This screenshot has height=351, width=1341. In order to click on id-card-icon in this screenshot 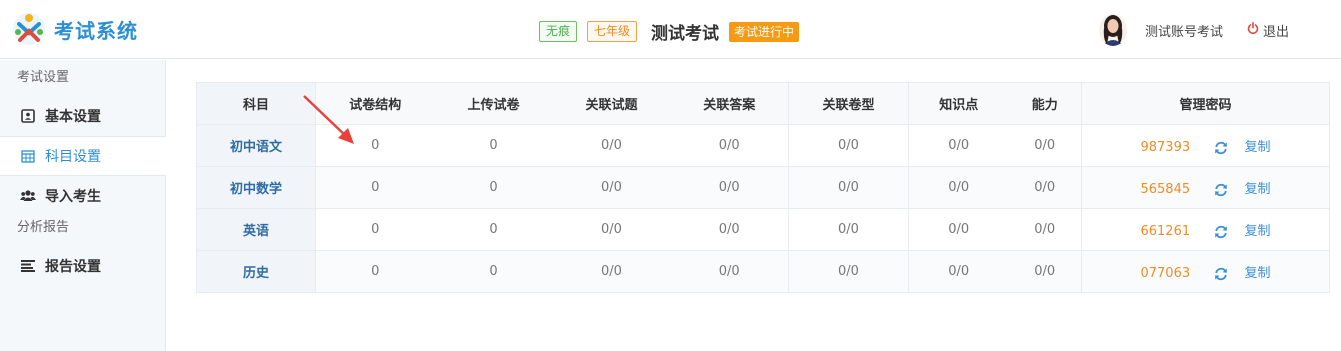, I will do `click(28, 116)`.